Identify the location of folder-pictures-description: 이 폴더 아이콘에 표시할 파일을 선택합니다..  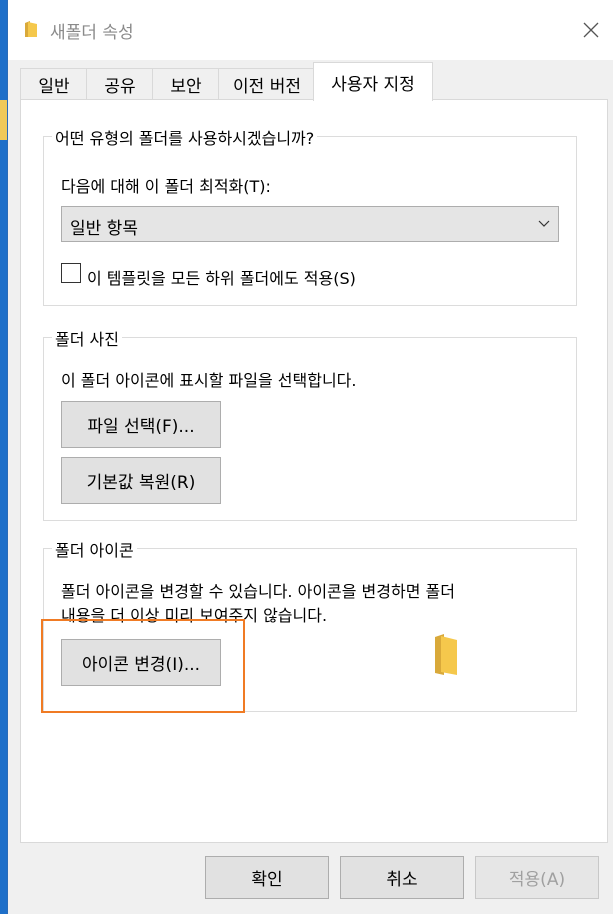
(209, 380).